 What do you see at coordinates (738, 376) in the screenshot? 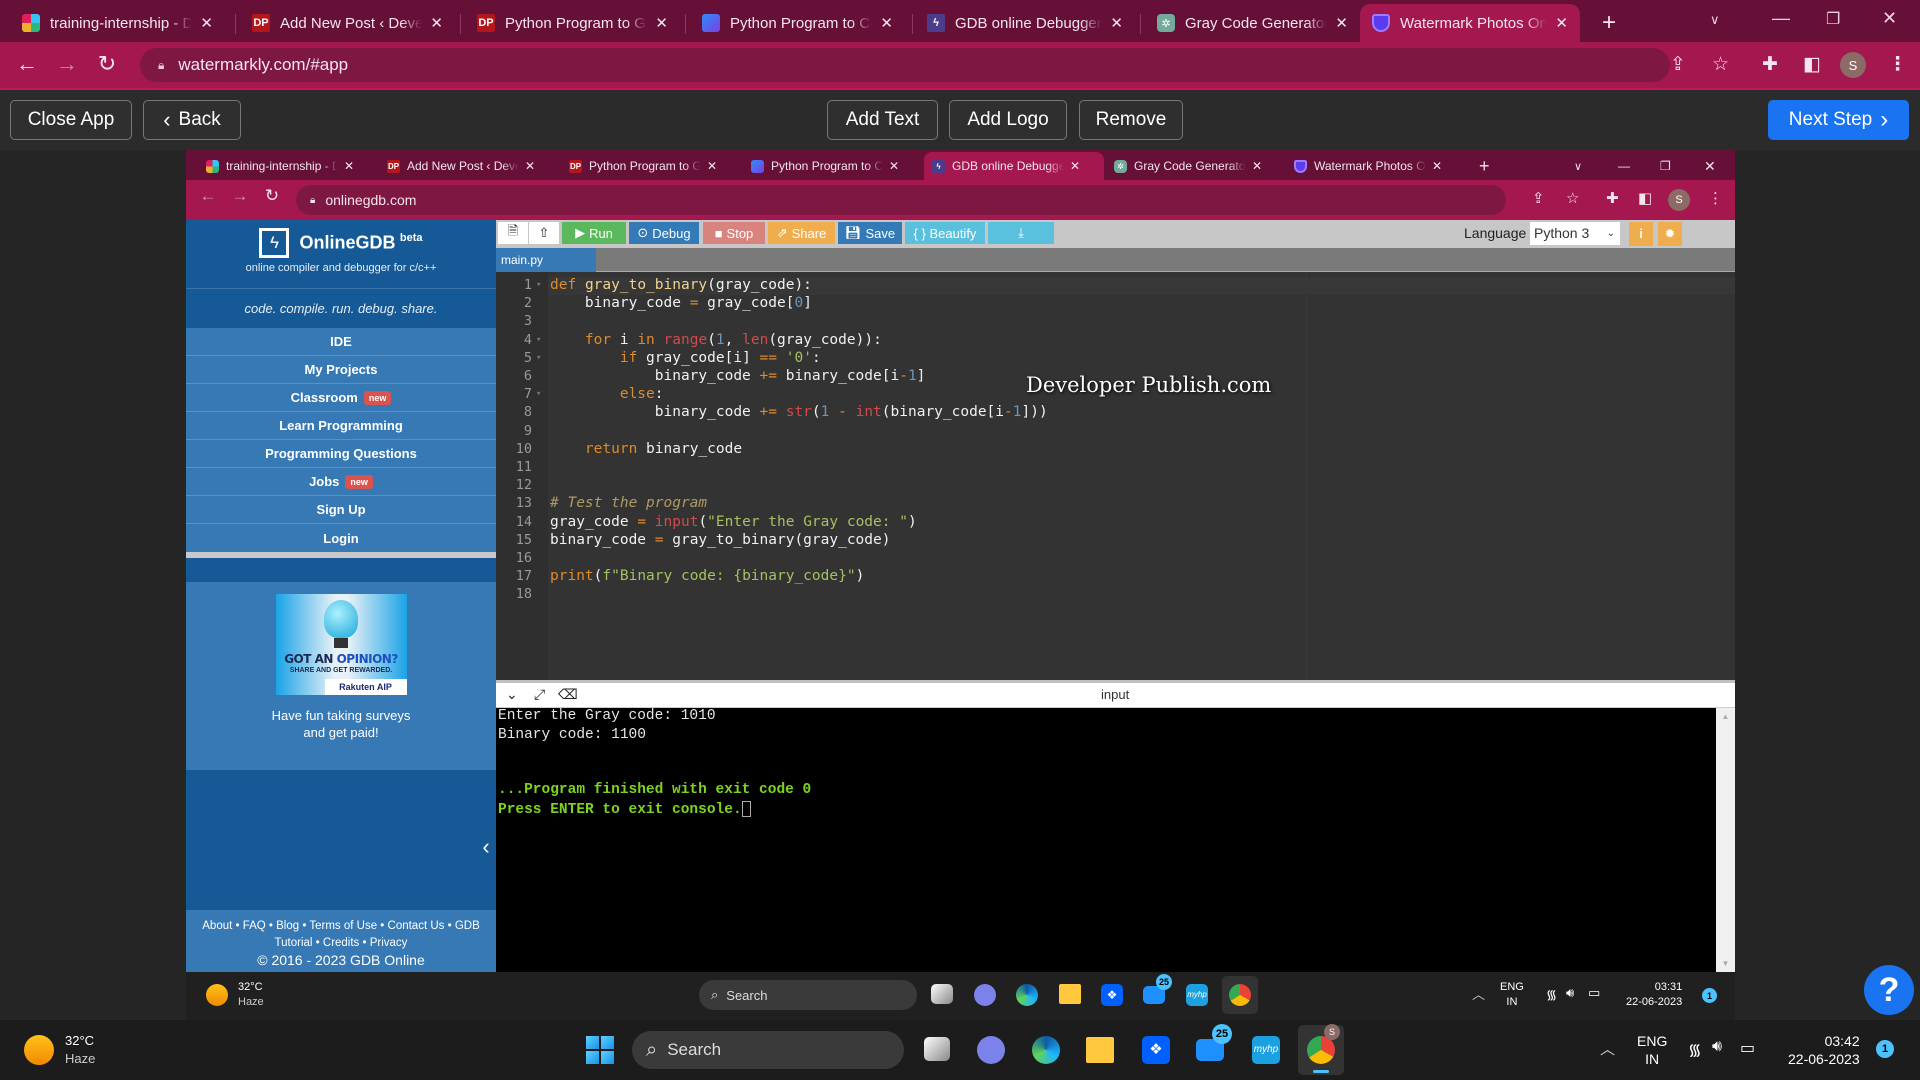
I see `code-line: binary_code += binary_code[i-1]` at bounding box center [738, 376].